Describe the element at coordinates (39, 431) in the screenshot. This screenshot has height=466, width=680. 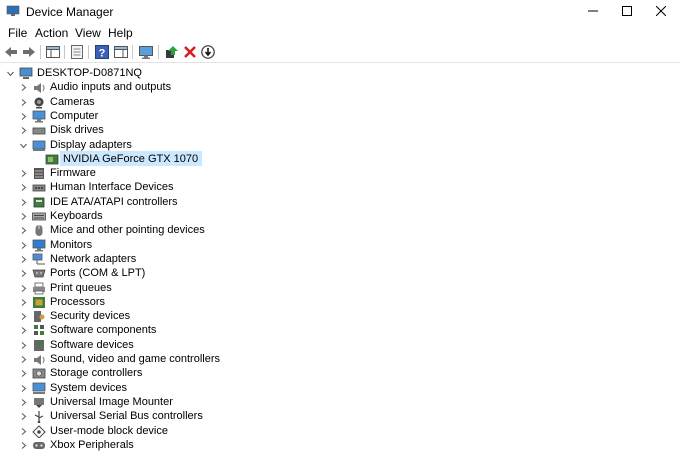
I see `block-device-icon` at that location.